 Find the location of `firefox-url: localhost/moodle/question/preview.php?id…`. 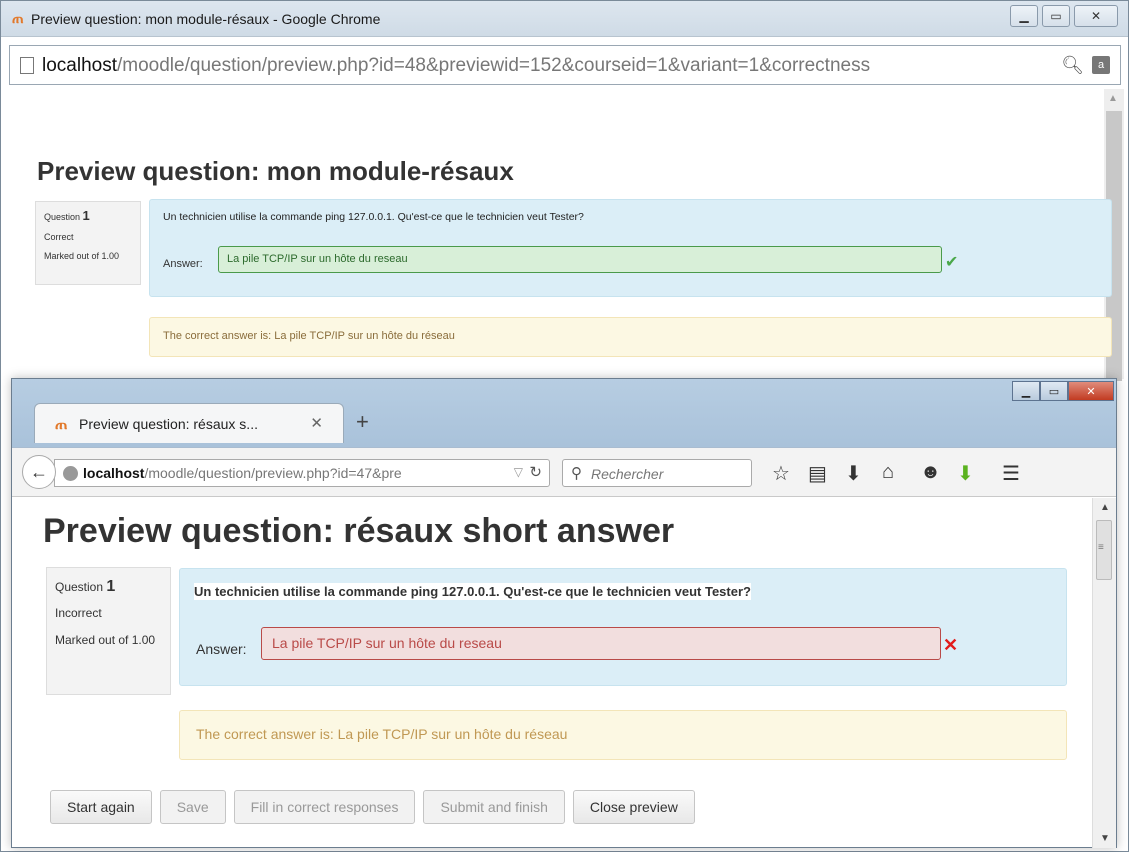

firefox-url: localhost/moodle/question/preview.php?id… is located at coordinates (288, 473).